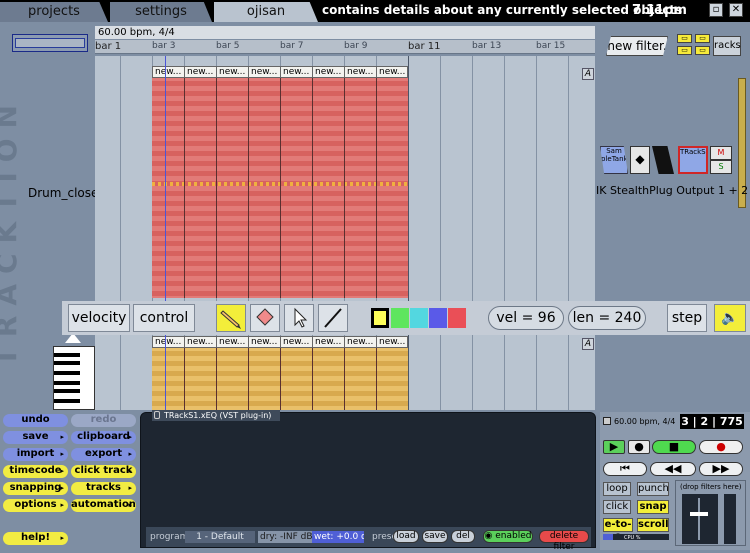  What do you see at coordinates (103, 488) in the screenshot?
I see `tracks-button: tracks ▸` at bounding box center [103, 488].